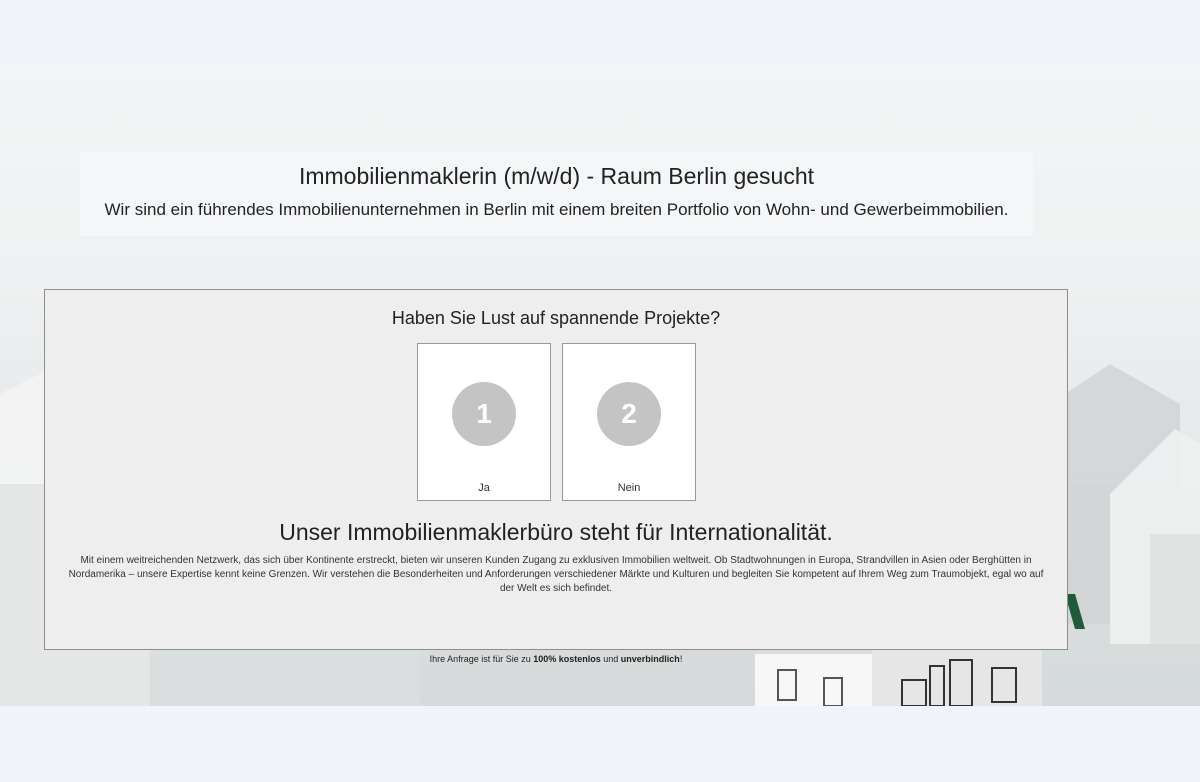  Describe the element at coordinates (629, 414) in the screenshot. I see `option-number-badge: 2` at that location.